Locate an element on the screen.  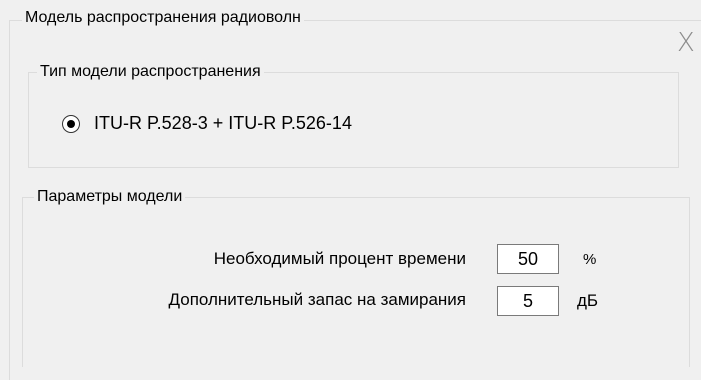
model-type-group-title: Тип модели распространения is located at coordinates (150, 72).